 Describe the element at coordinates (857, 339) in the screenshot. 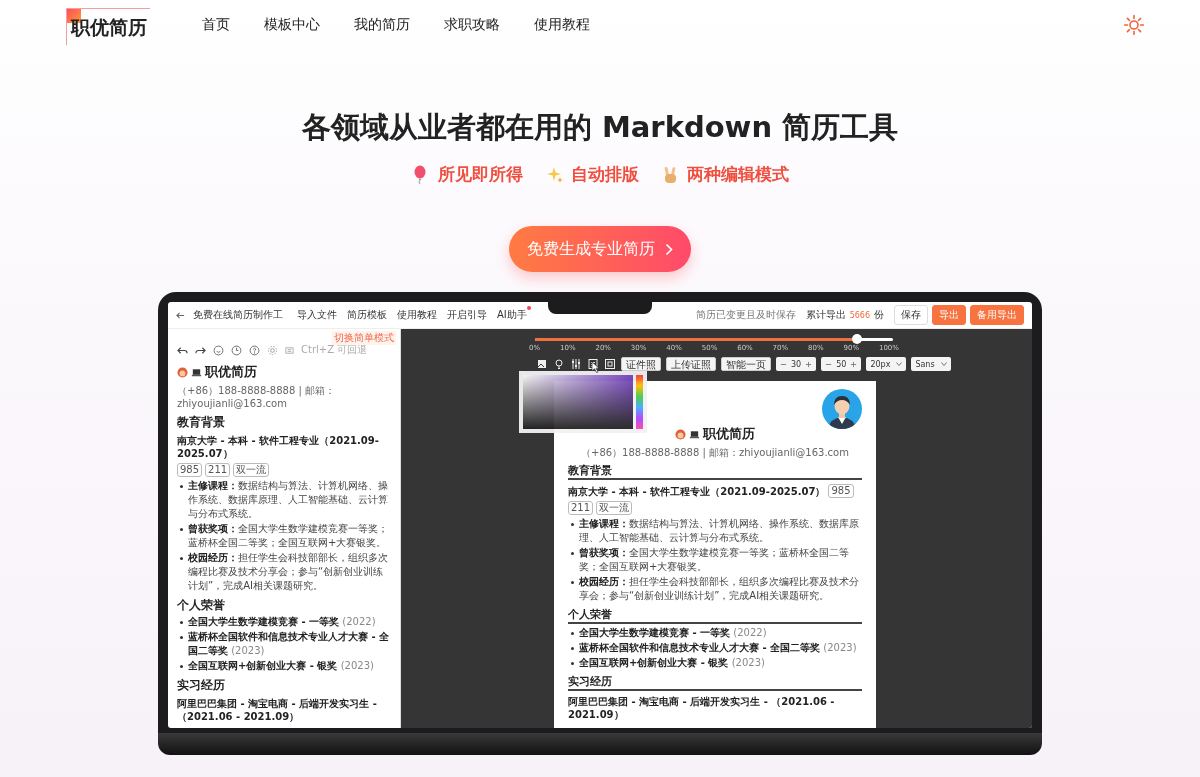

I see `slider-thumb` at that location.